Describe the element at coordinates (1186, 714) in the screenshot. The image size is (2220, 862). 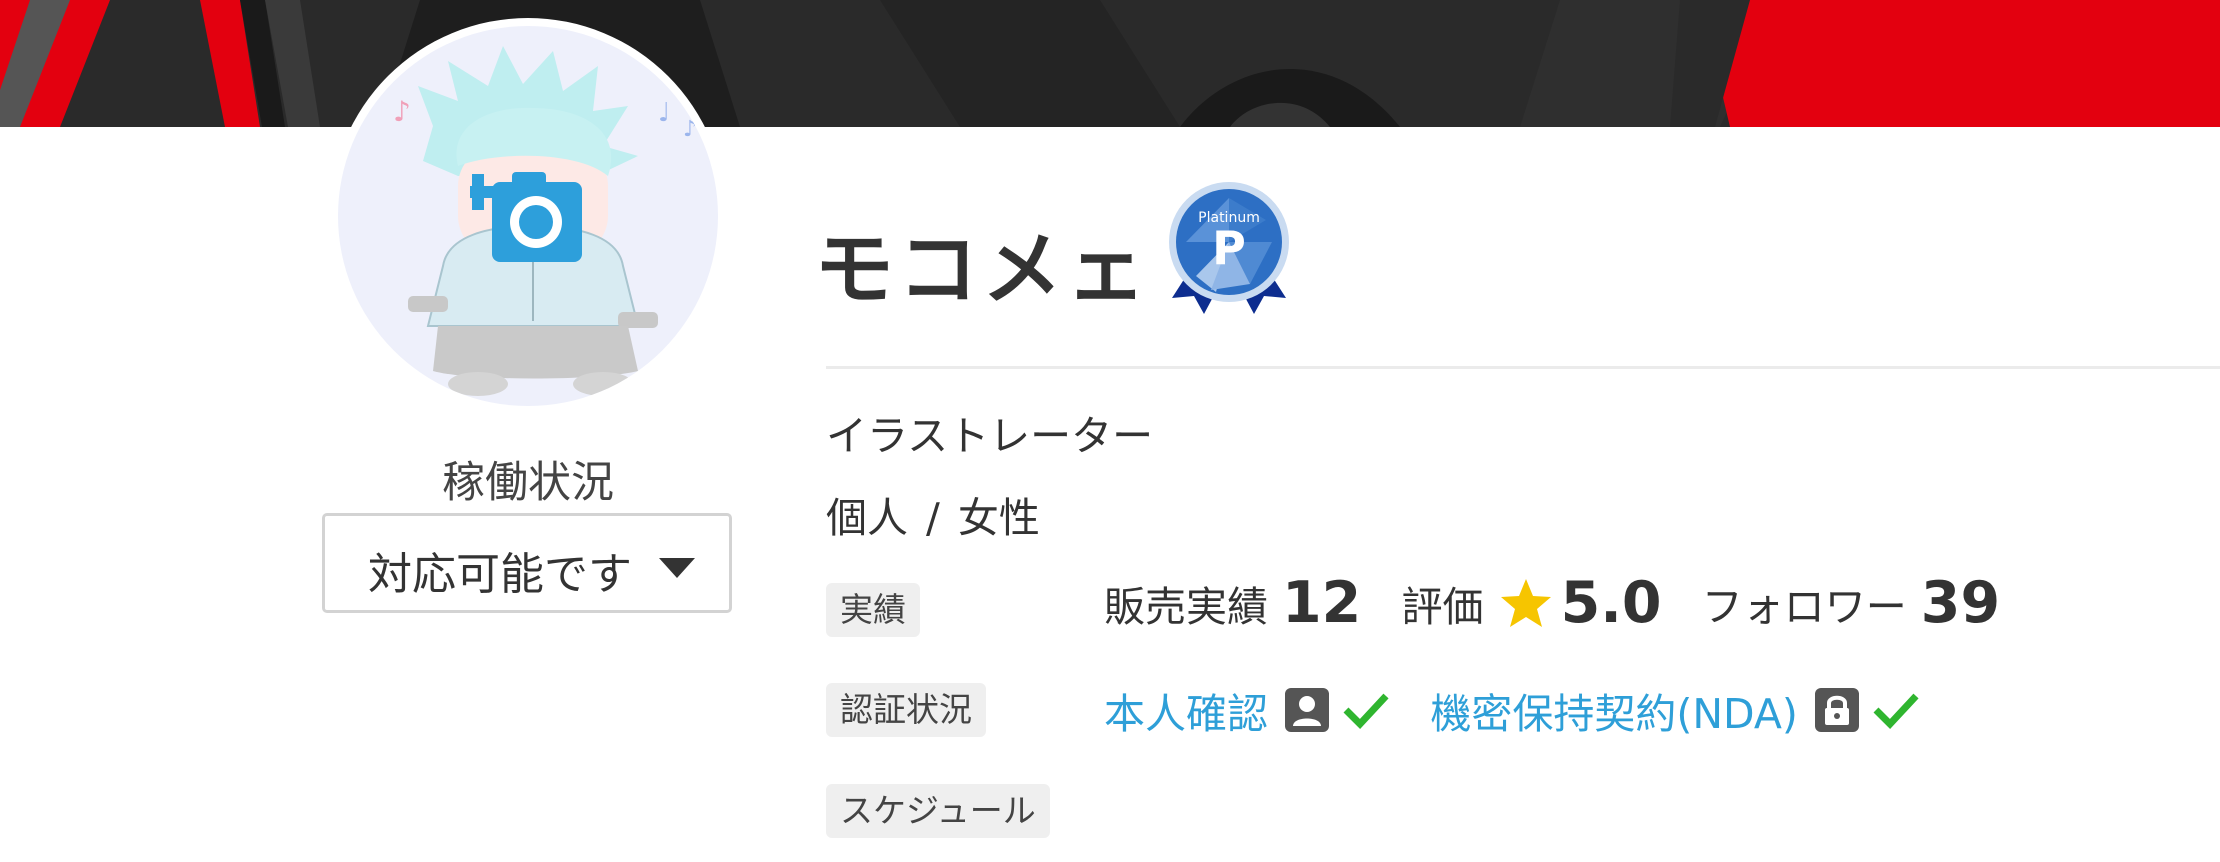
I see `identity-verification-link: 本人確認` at that location.